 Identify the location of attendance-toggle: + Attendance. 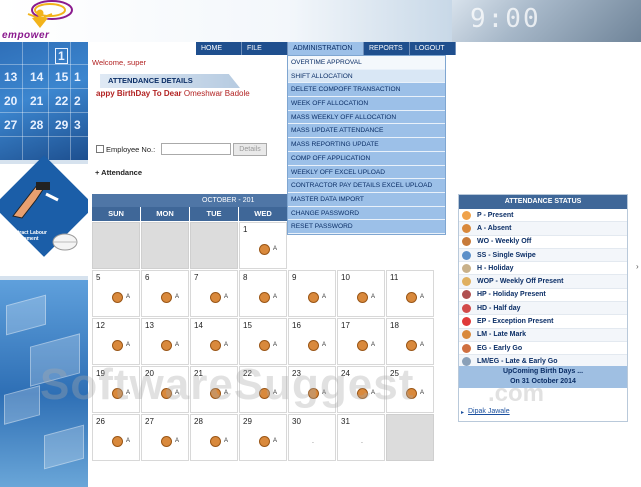
(118, 172).